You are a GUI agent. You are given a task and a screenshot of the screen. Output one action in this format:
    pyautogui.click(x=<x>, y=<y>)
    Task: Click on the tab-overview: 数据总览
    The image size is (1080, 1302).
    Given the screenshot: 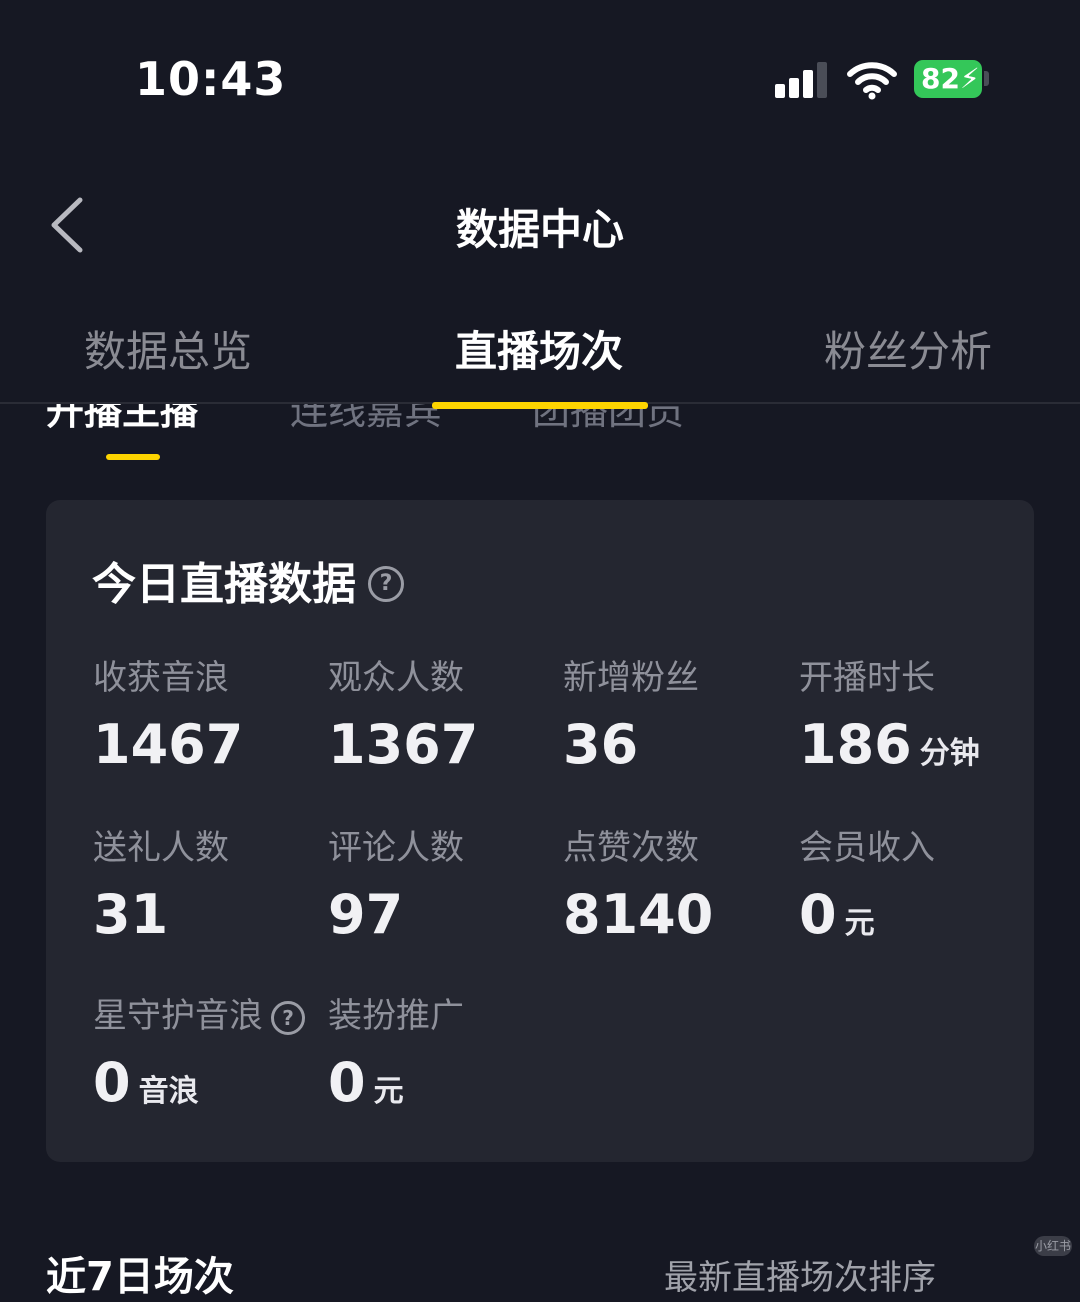 What is the action you would take?
    pyautogui.click(x=168, y=348)
    